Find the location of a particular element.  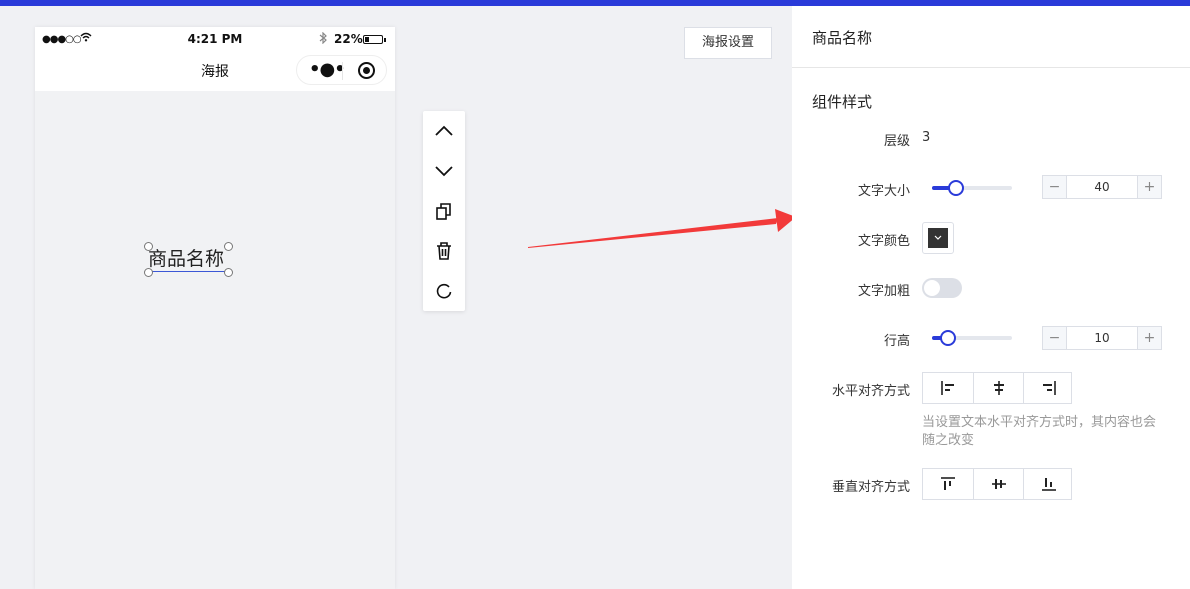

delete-button is located at coordinates (444, 251).